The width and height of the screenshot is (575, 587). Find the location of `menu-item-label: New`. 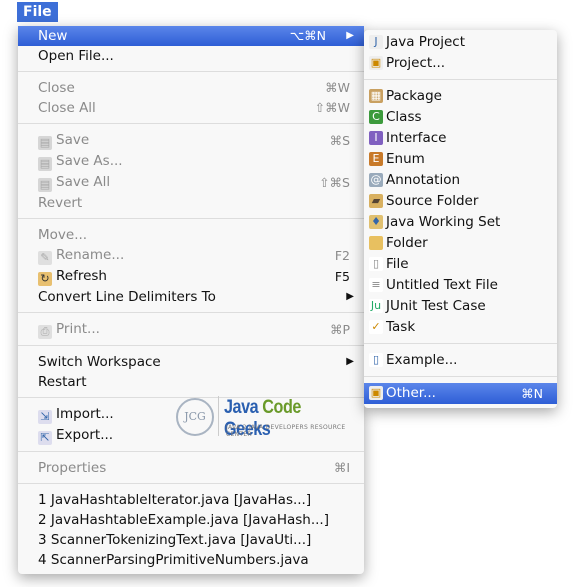

menu-item-label: New is located at coordinates (53, 36).